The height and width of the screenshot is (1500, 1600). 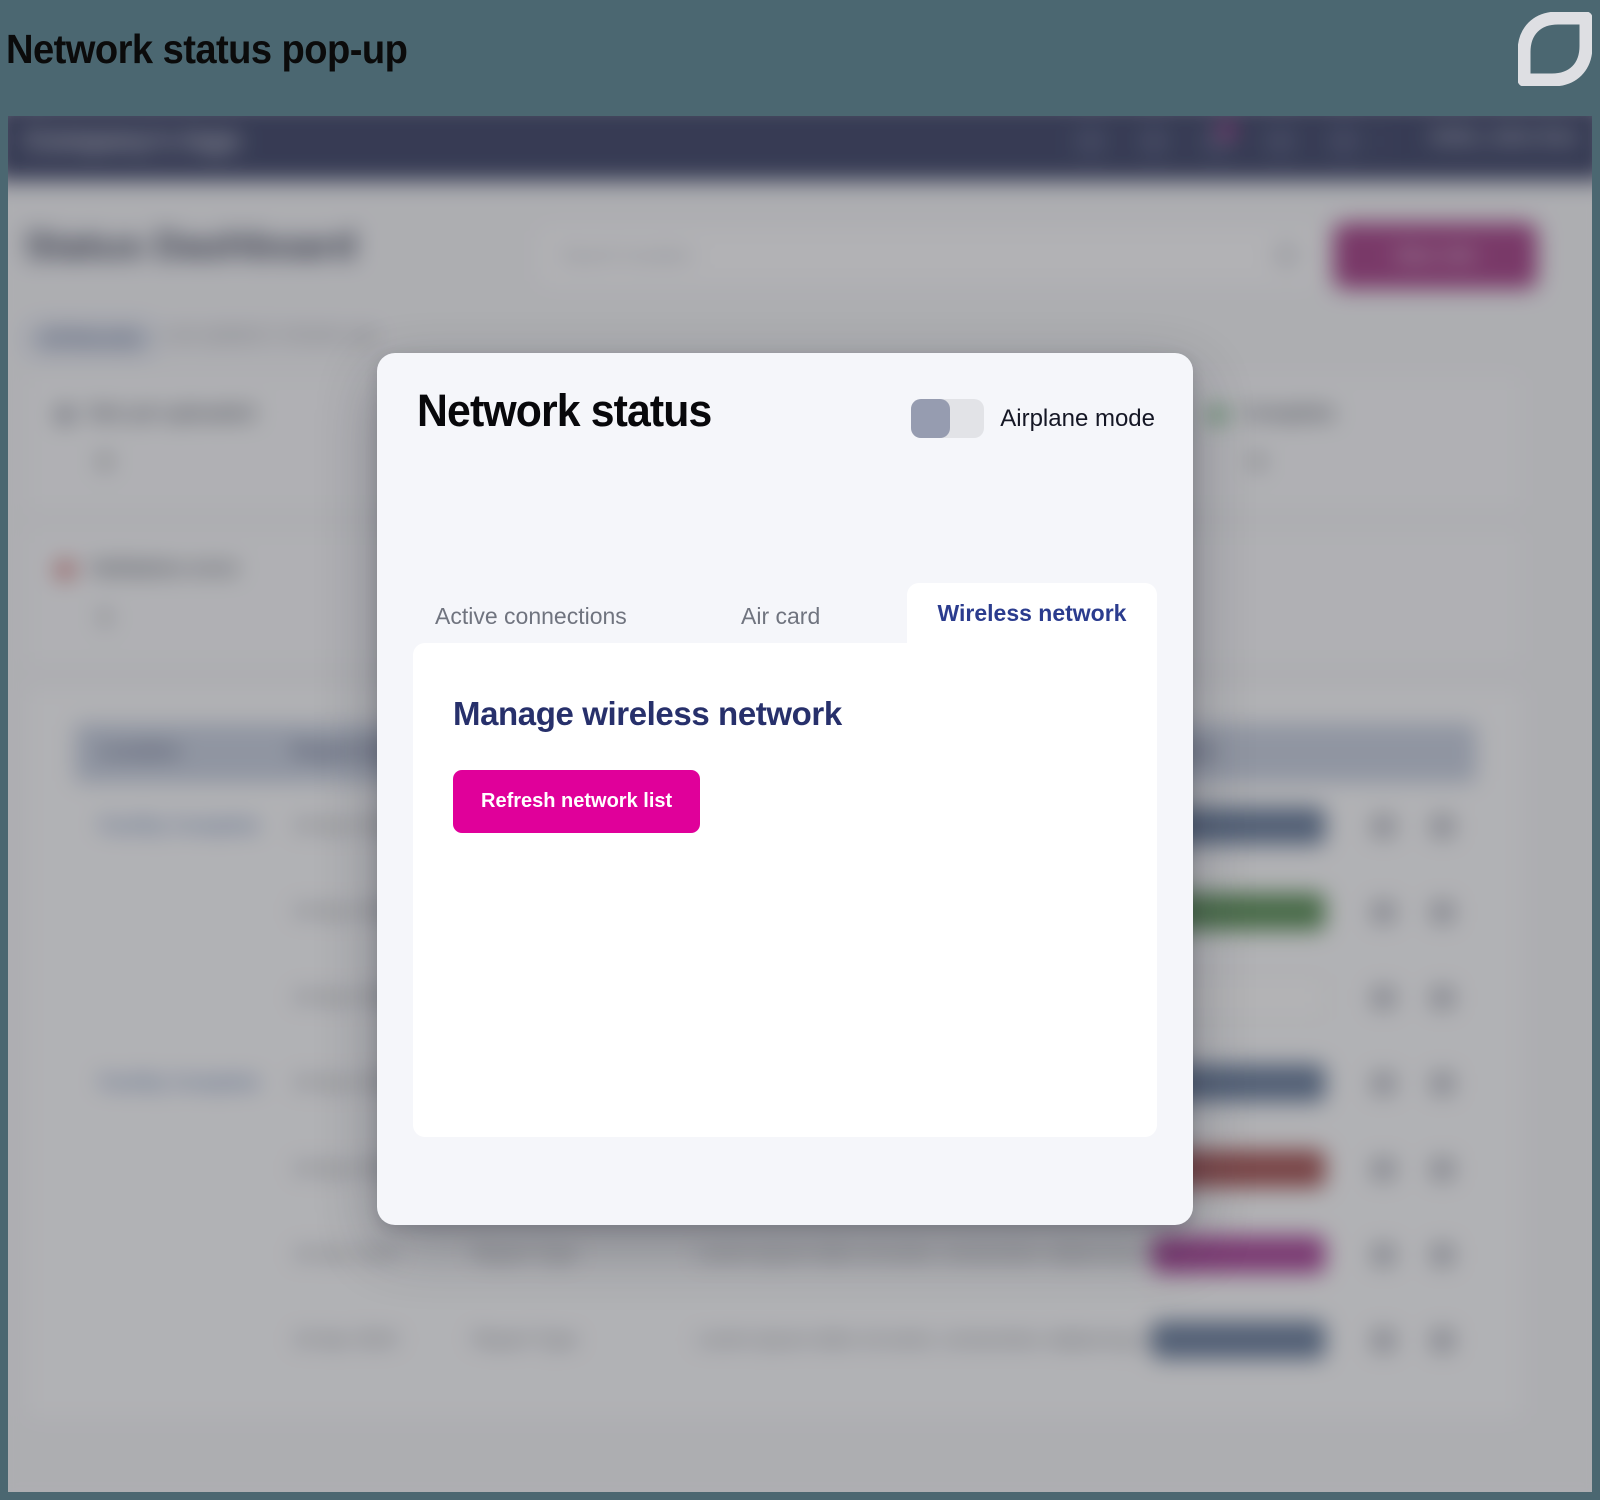 What do you see at coordinates (1286, 255) in the screenshot?
I see `search-icon` at bounding box center [1286, 255].